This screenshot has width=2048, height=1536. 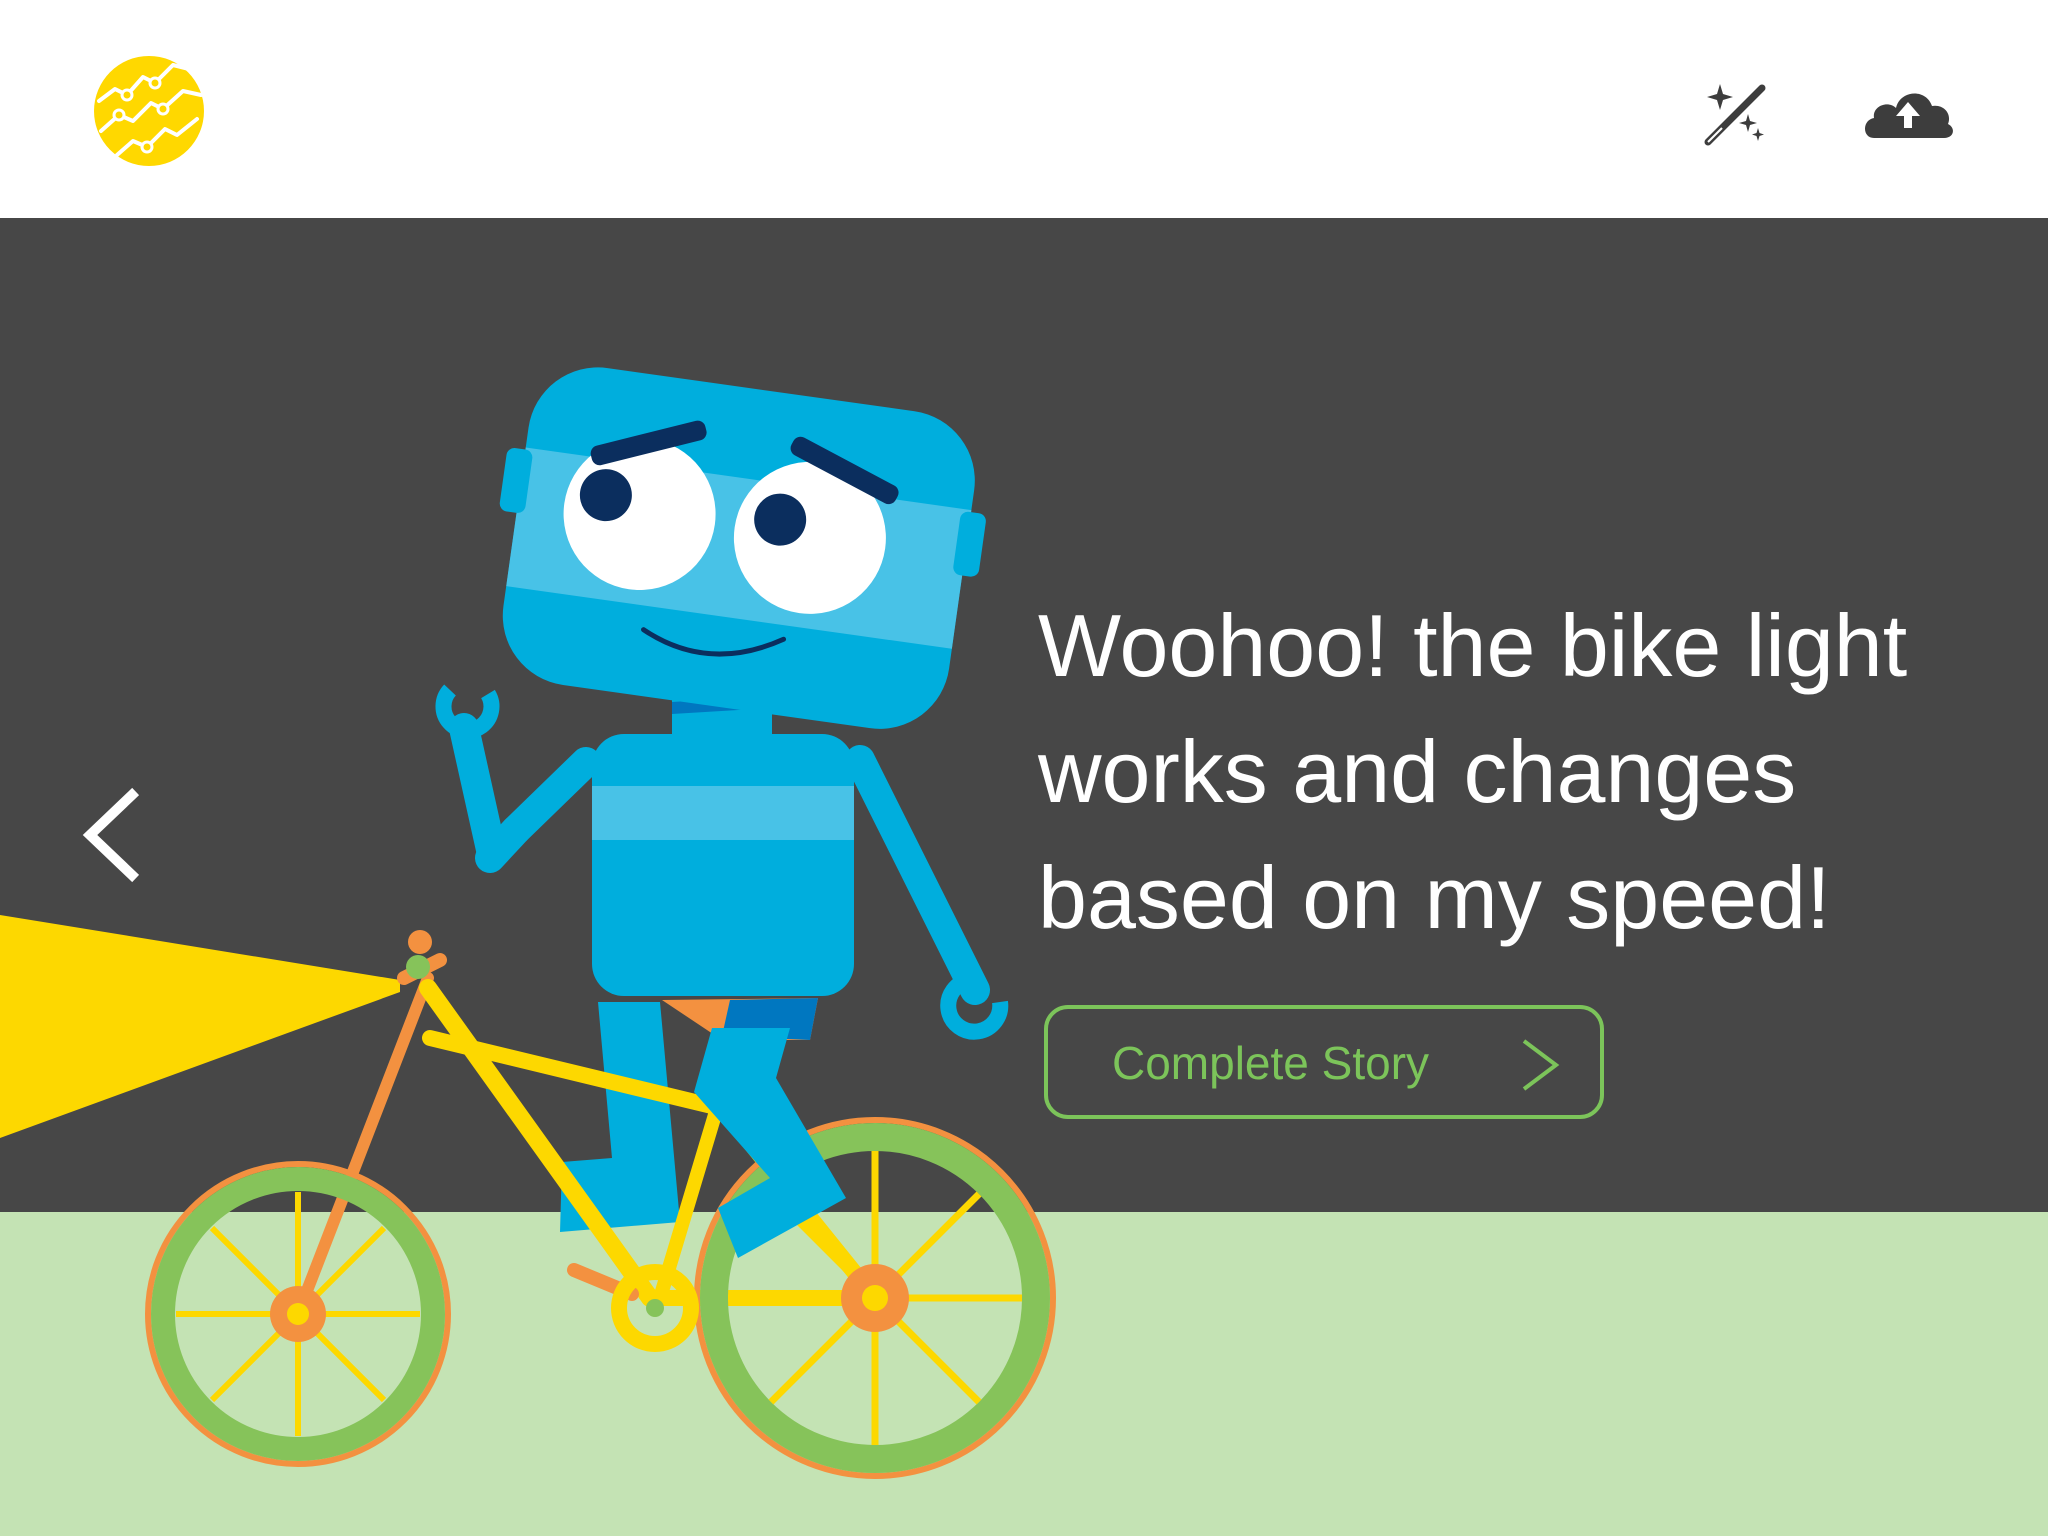 What do you see at coordinates (1541, 1065) in the screenshot?
I see `chevron-right-icon` at bounding box center [1541, 1065].